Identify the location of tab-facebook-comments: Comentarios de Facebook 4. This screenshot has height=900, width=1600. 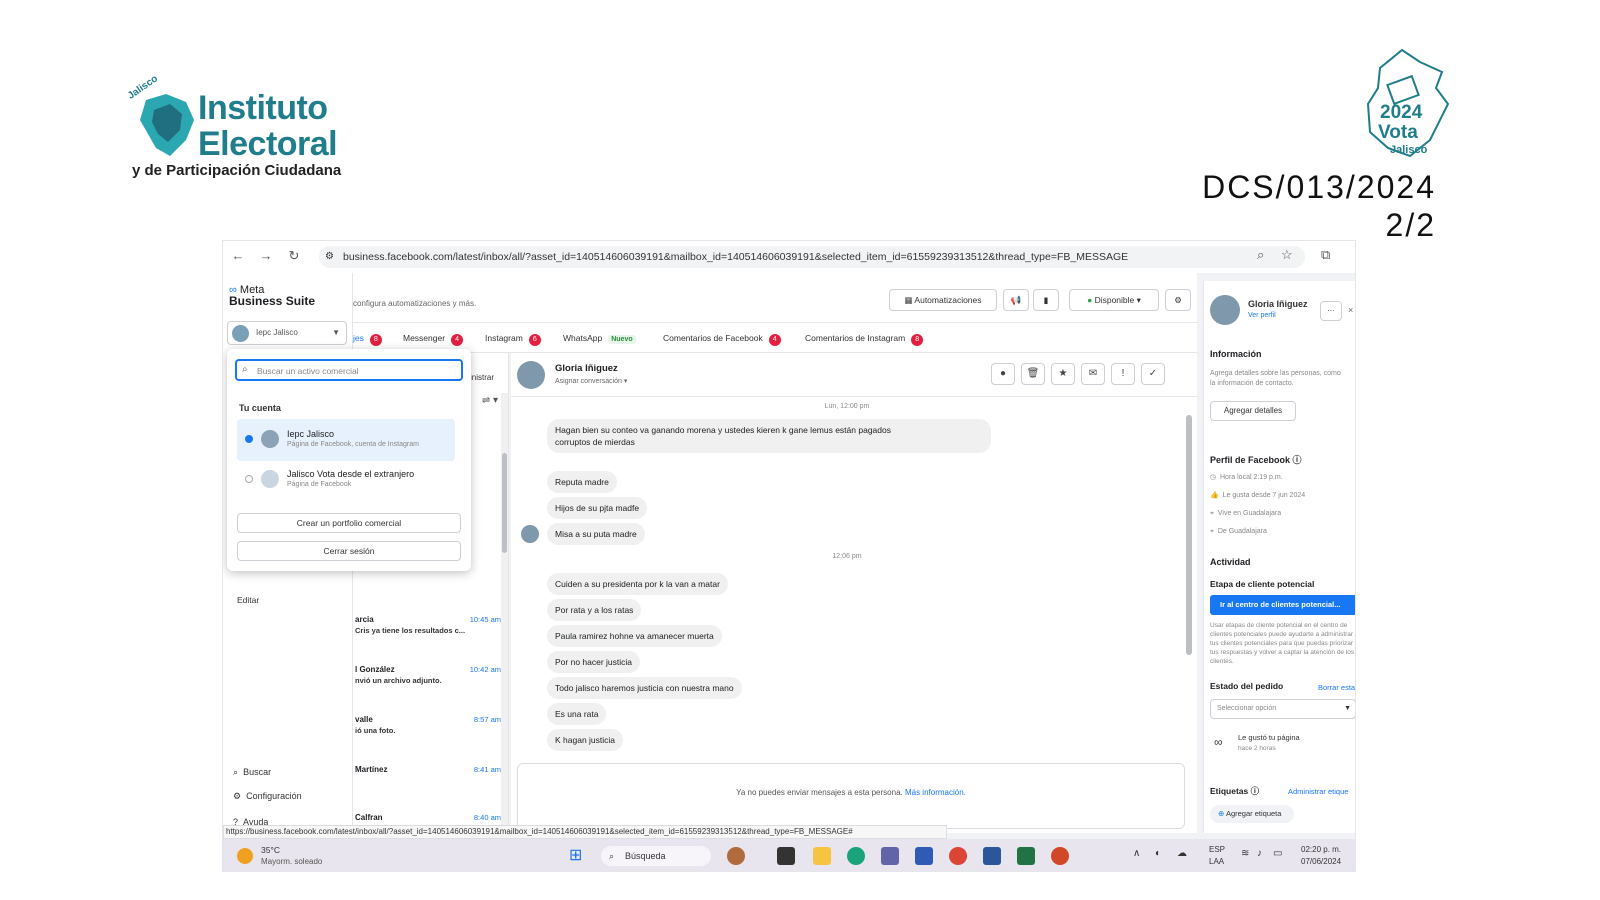
(722, 339).